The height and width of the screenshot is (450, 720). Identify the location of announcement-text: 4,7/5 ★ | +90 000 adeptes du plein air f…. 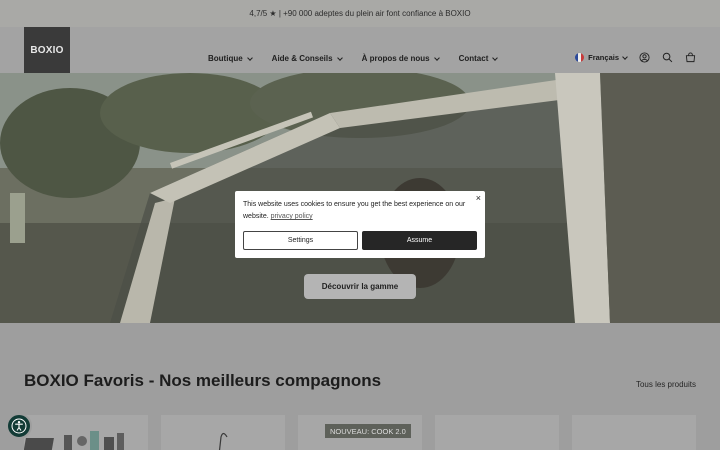
(360, 13).